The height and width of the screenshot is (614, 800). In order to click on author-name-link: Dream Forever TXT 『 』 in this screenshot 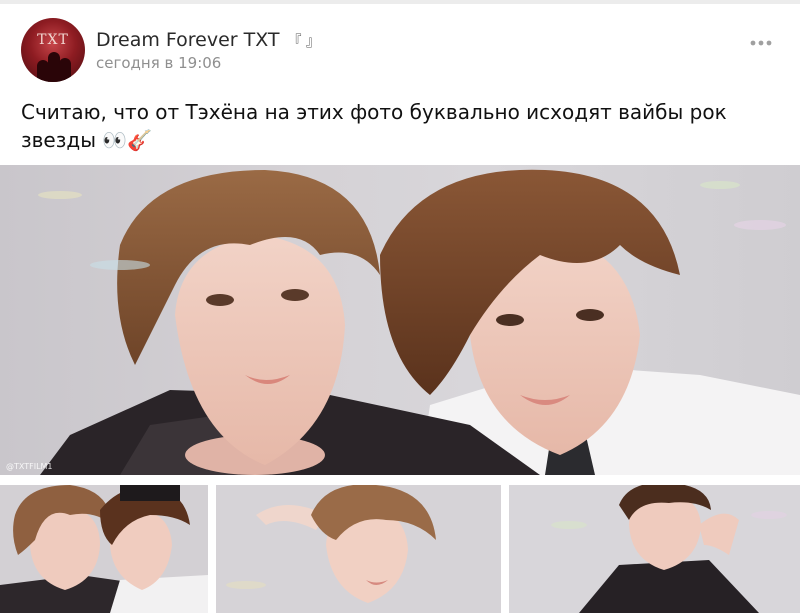, I will do `click(208, 40)`.